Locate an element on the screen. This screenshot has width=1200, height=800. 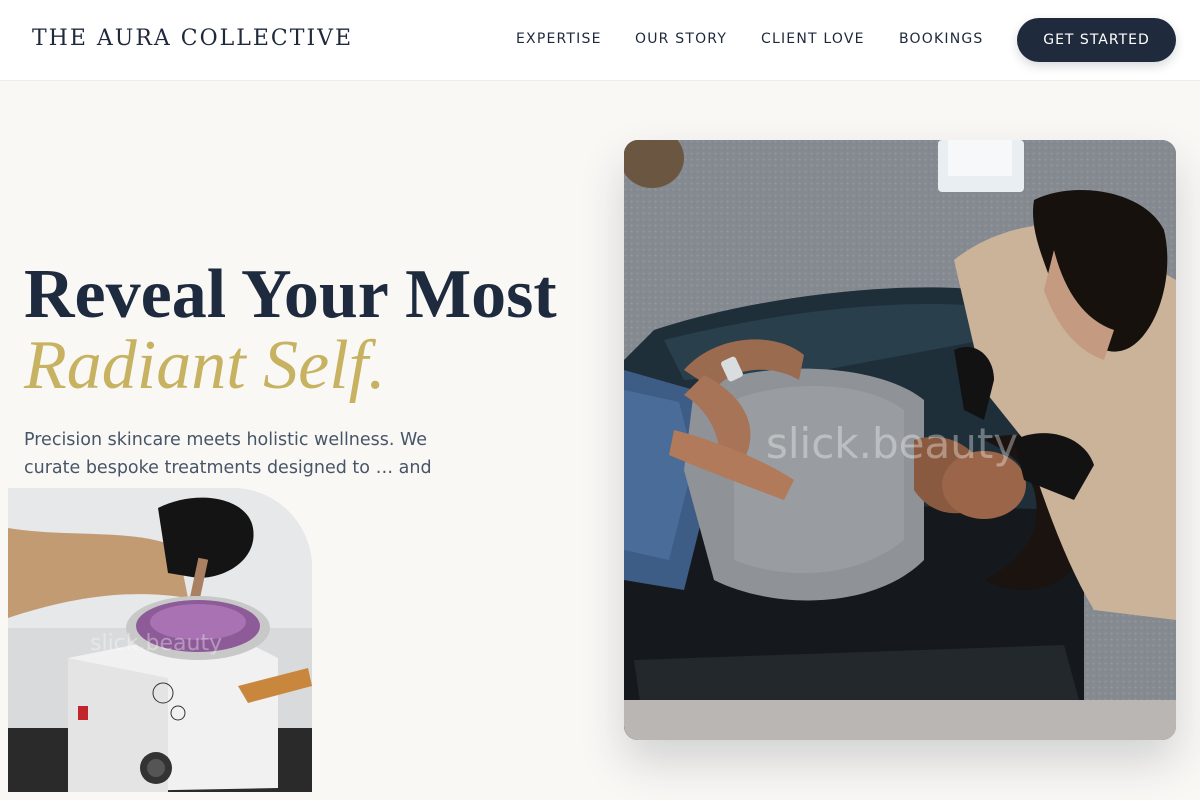
get-started-button: GET STARTED is located at coordinates (1096, 40).